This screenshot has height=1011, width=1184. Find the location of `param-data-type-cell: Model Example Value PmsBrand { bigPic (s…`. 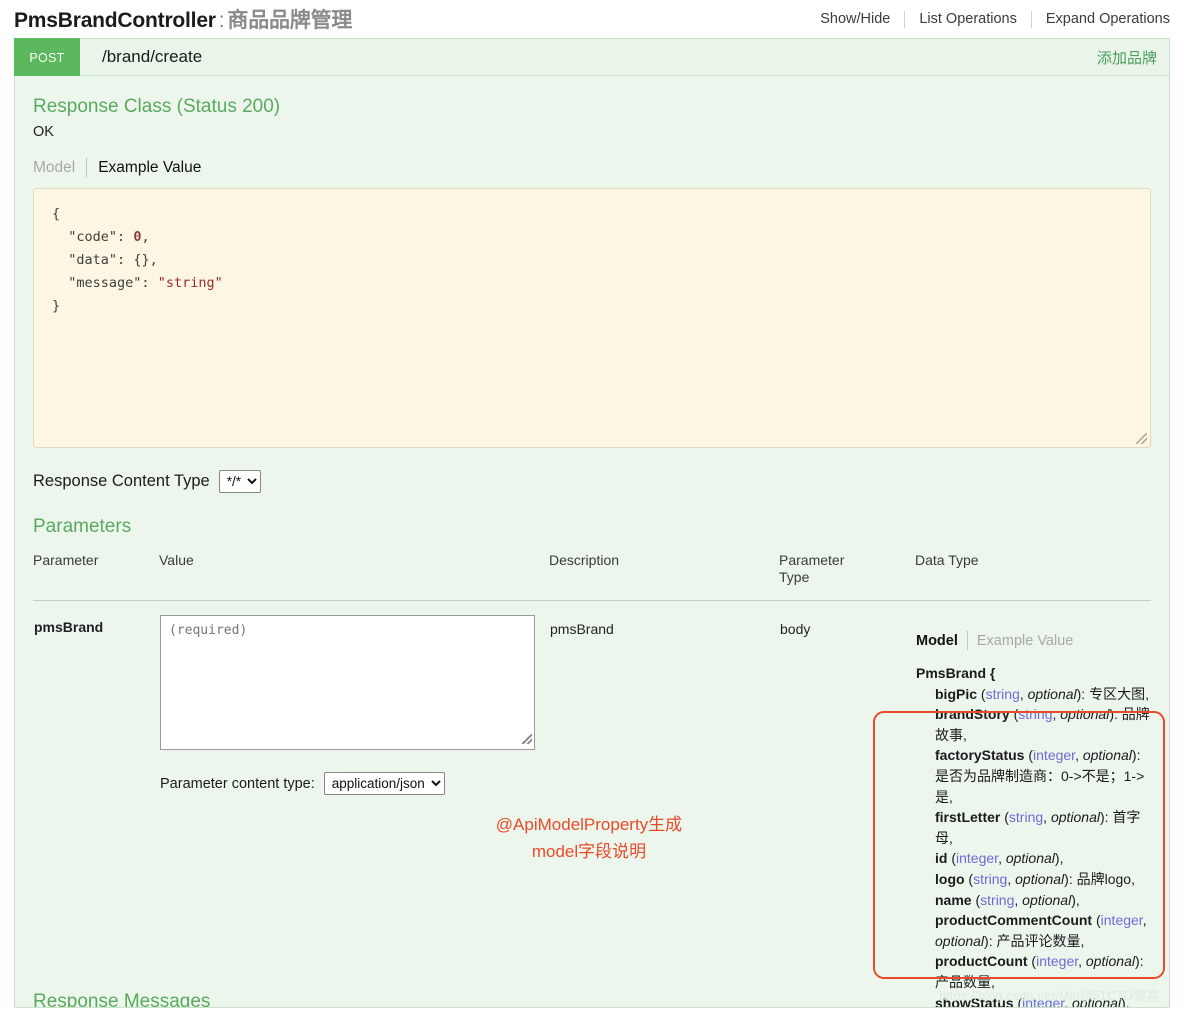

param-data-type-cell: Model Example Value PmsBrand { bigPic (s… is located at coordinates (1033, 804).